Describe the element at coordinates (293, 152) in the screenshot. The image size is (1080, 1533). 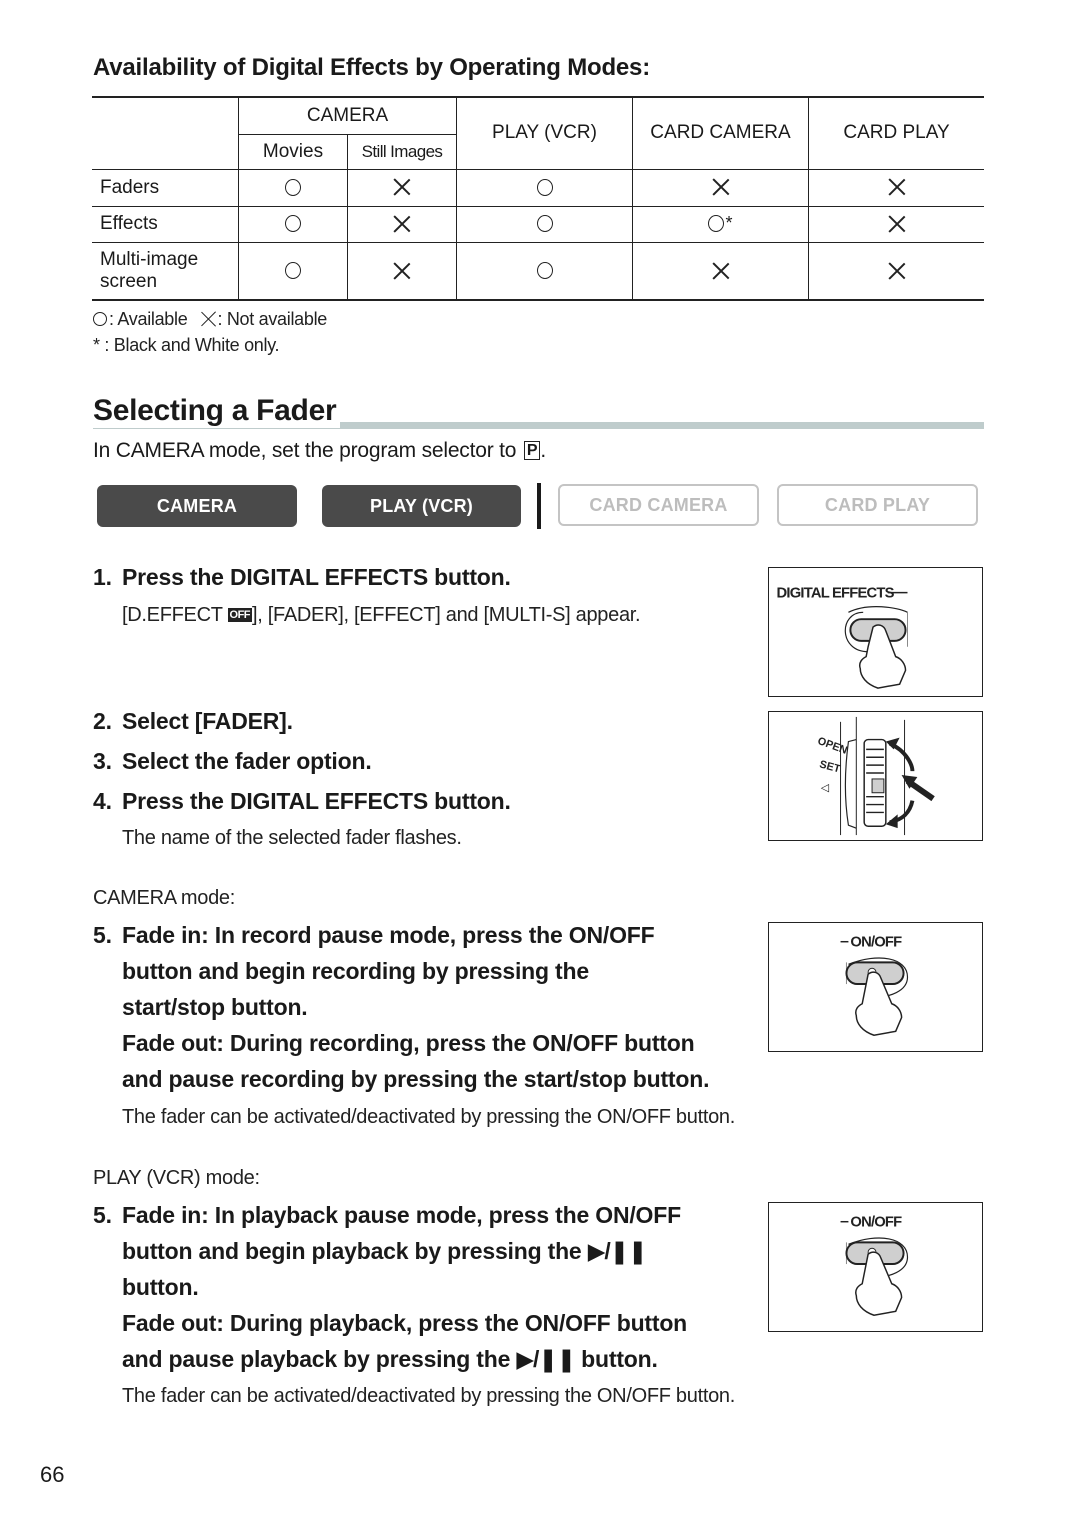
I see `header-movies: Movies` at that location.